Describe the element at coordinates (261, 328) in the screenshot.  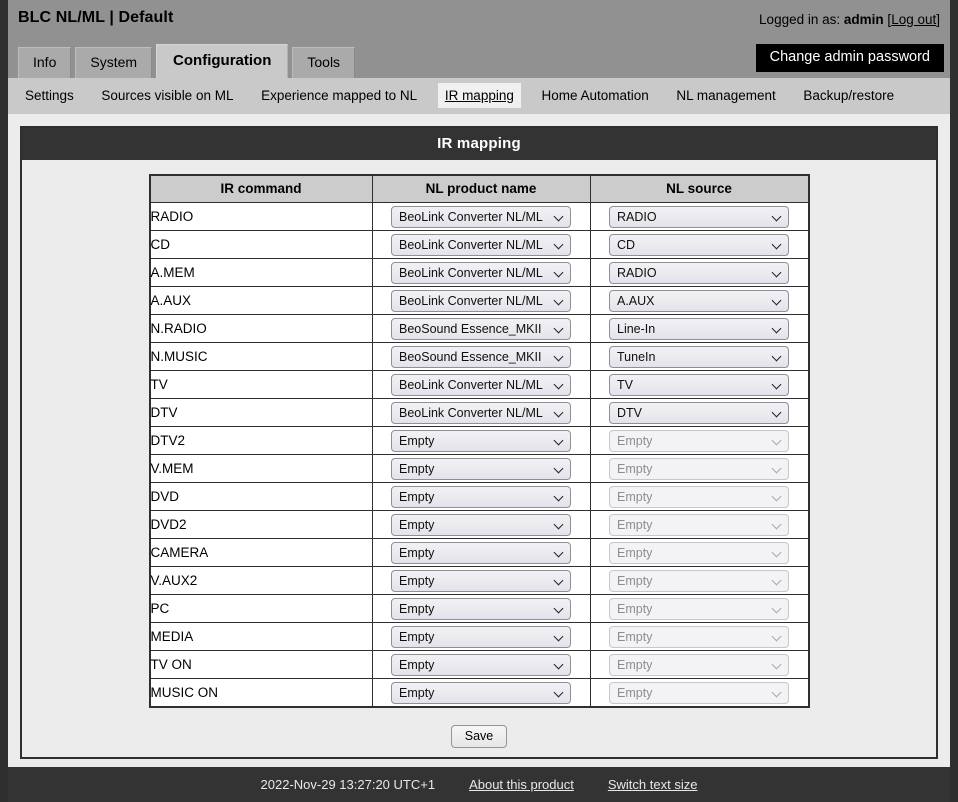
I see `cell-ir-command: N.RADIO` at that location.